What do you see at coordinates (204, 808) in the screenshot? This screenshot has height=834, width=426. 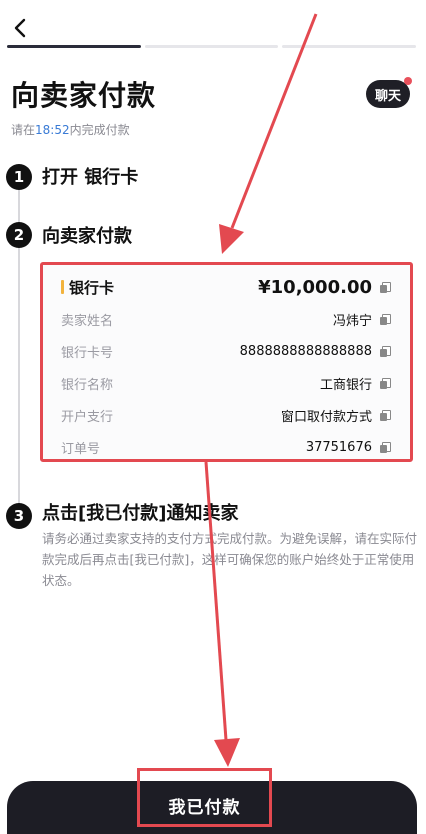 I see `paid-button-label: 我已付款` at bounding box center [204, 808].